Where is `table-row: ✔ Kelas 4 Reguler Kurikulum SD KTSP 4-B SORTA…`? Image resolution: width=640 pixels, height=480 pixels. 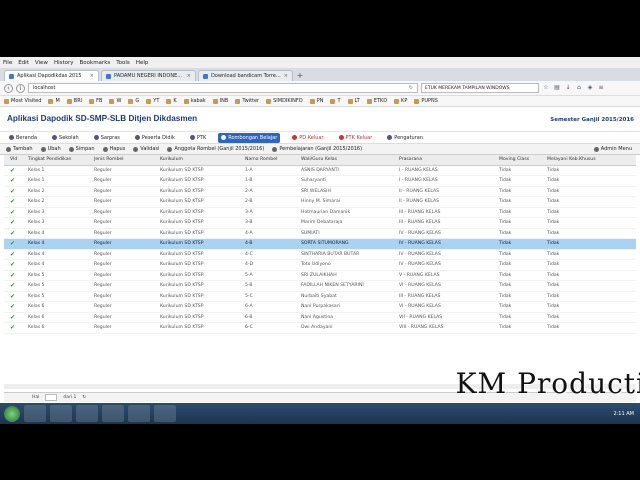
table-row: ✔ Kelas 4 Reguler Kurikulum SD KTSP 4-B SORTA… is located at coordinates (320, 244).